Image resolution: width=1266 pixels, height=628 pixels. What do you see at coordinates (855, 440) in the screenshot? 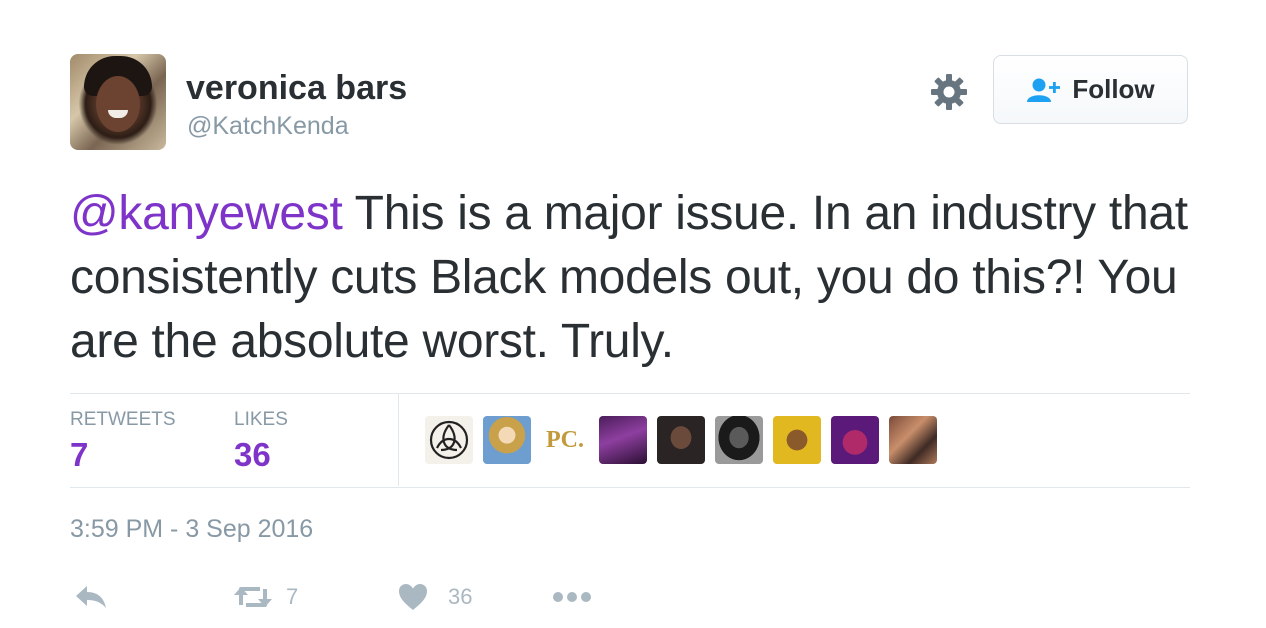
I see `liker-avatar-muppet` at bounding box center [855, 440].